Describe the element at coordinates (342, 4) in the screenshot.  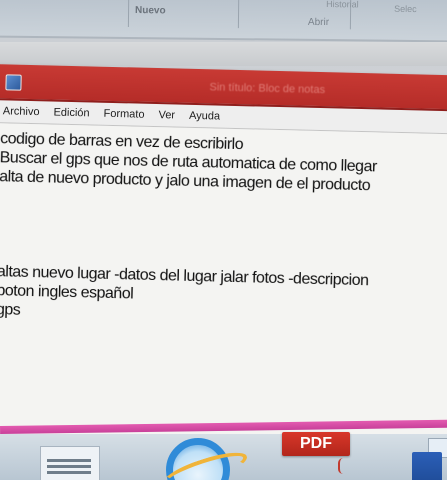
I see `ribbon-historial-button: Historial` at that location.